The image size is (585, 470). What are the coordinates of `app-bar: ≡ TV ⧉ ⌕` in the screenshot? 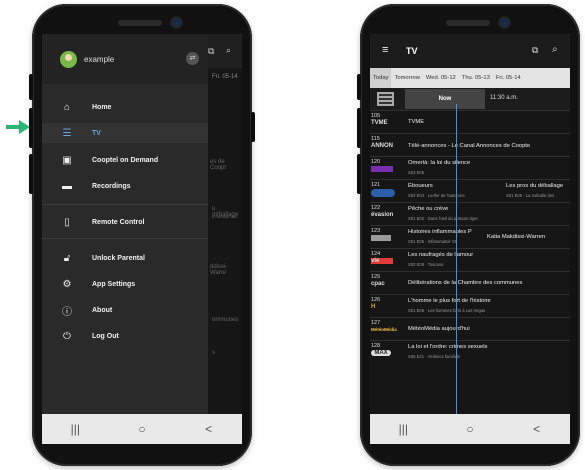 It's located at (470, 51).